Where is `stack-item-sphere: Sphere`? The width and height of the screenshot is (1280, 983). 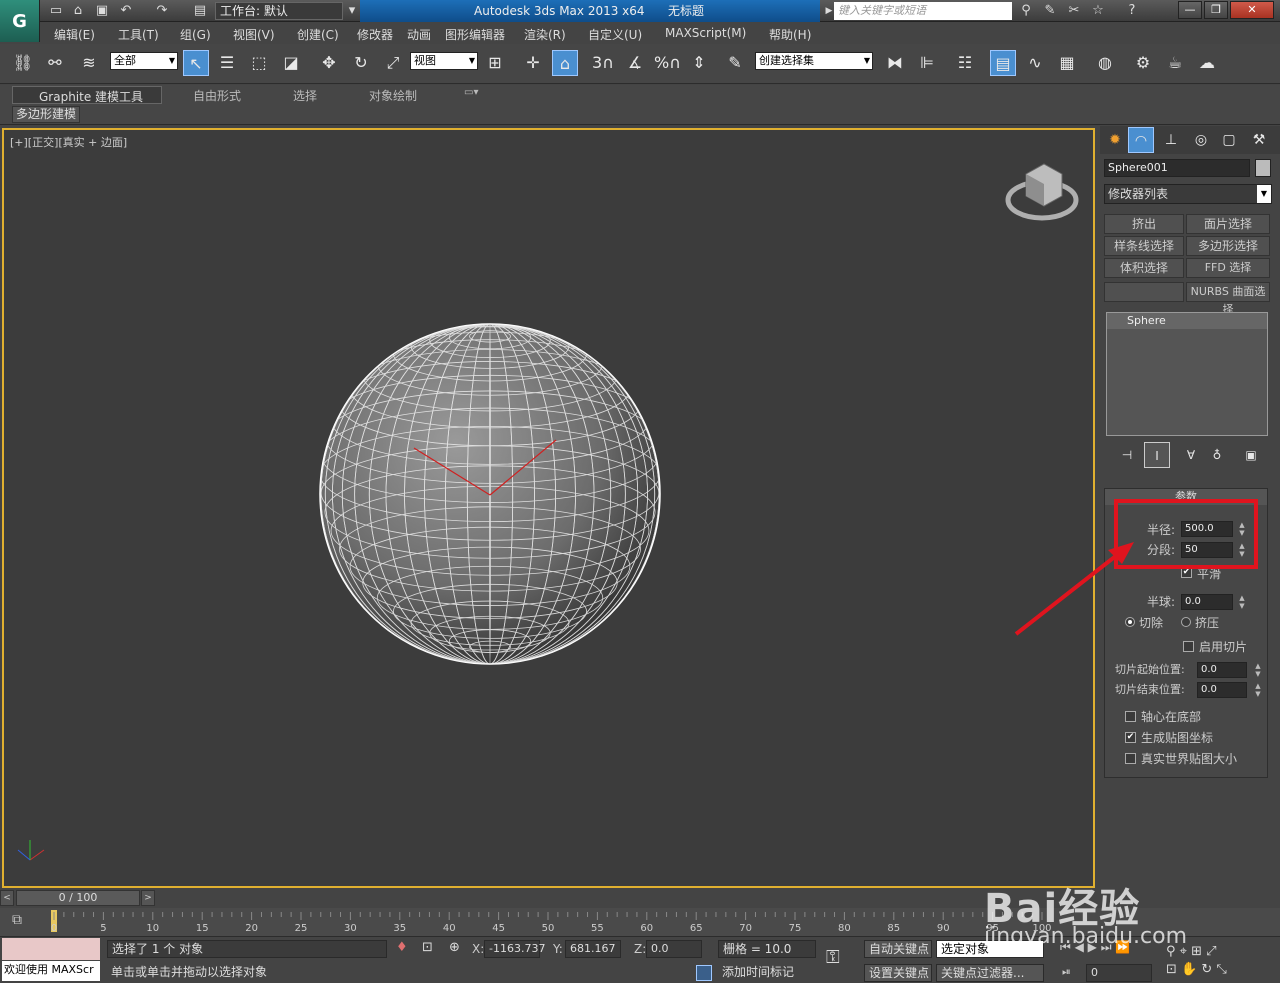 stack-item-sphere: Sphere is located at coordinates (1187, 321).